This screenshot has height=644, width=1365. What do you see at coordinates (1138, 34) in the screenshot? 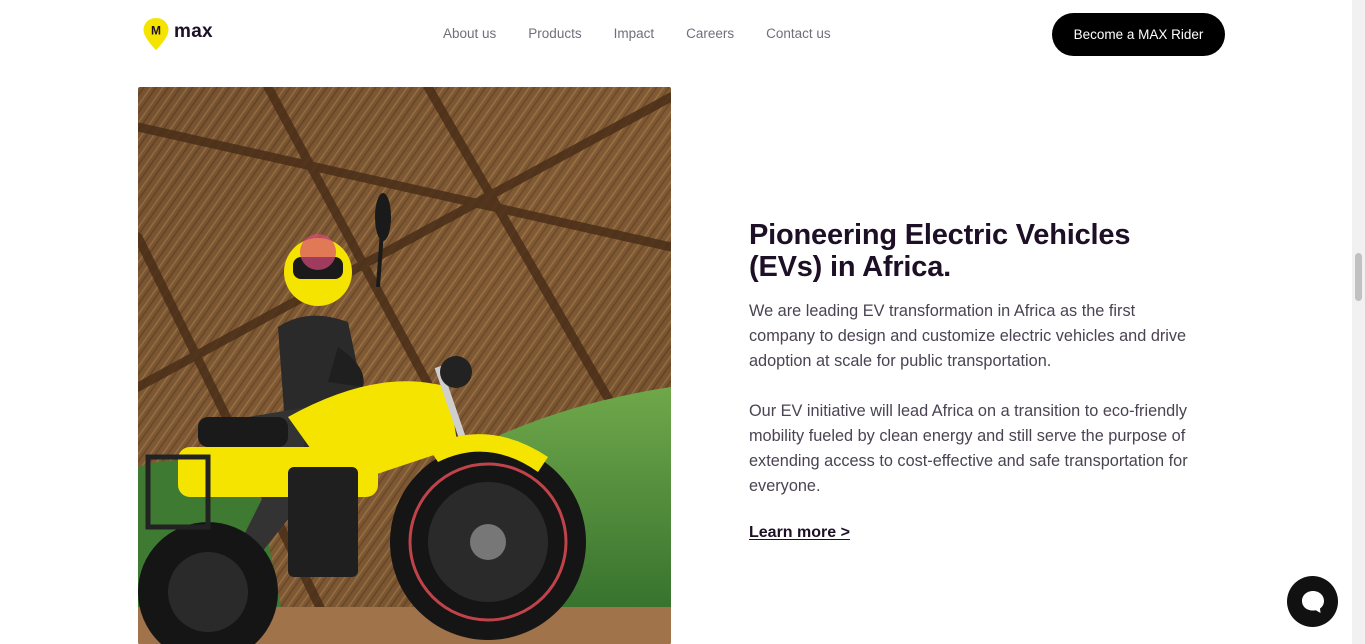
I see `become-rider-button: Become a MAX Rider` at bounding box center [1138, 34].